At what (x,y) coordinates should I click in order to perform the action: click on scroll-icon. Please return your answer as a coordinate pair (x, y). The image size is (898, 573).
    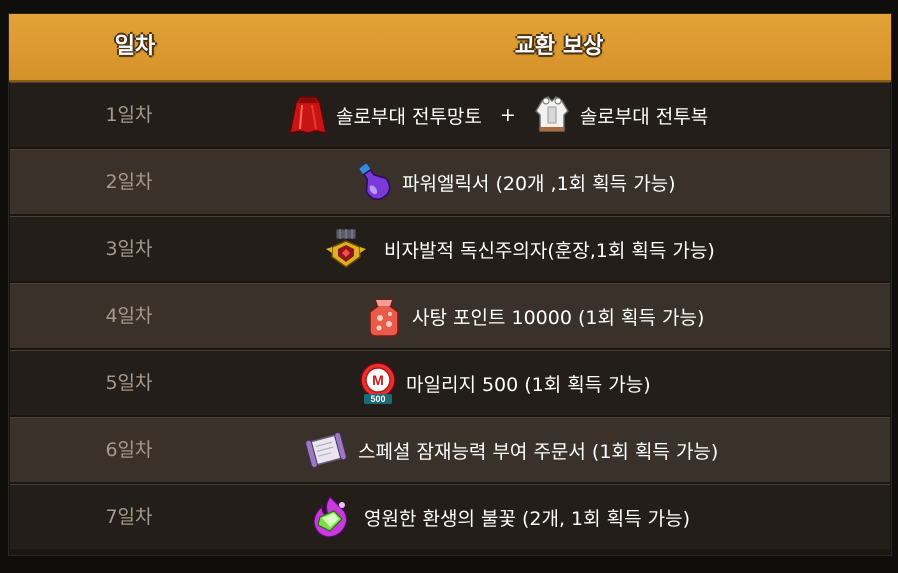
    Looking at the image, I should click on (326, 450).